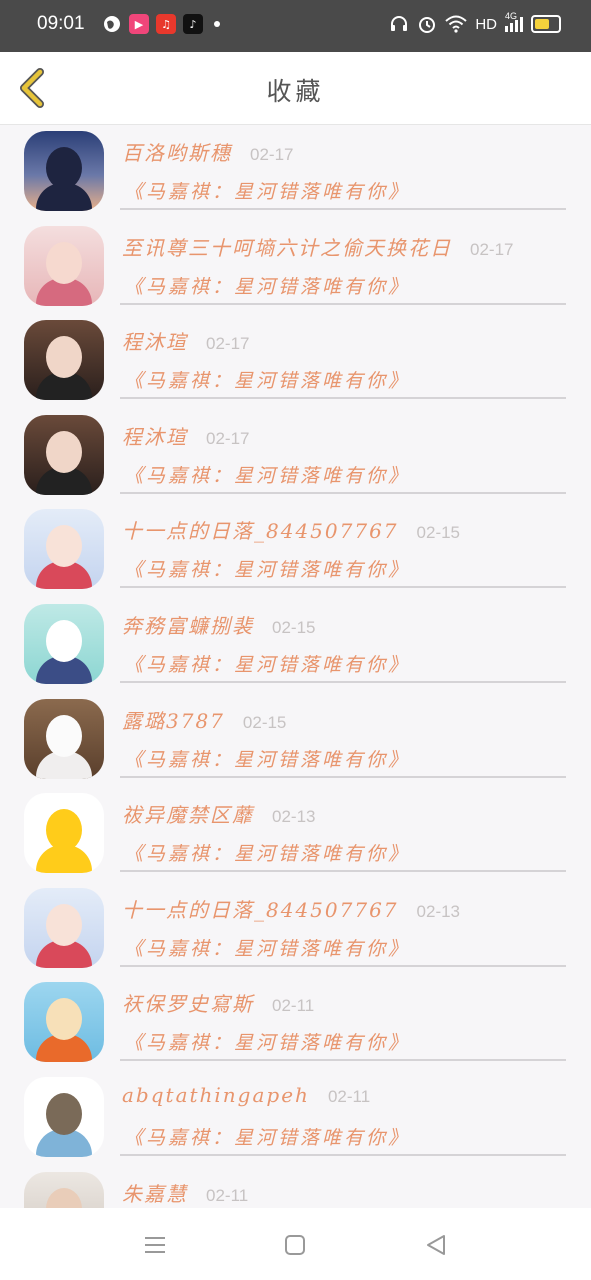 The width and height of the screenshot is (591, 1280). What do you see at coordinates (295, 929) in the screenshot?
I see `favorite-row: 十一点的日落_844507767 02-13 《马嘉祺：星河错落唯有你》` at bounding box center [295, 929].